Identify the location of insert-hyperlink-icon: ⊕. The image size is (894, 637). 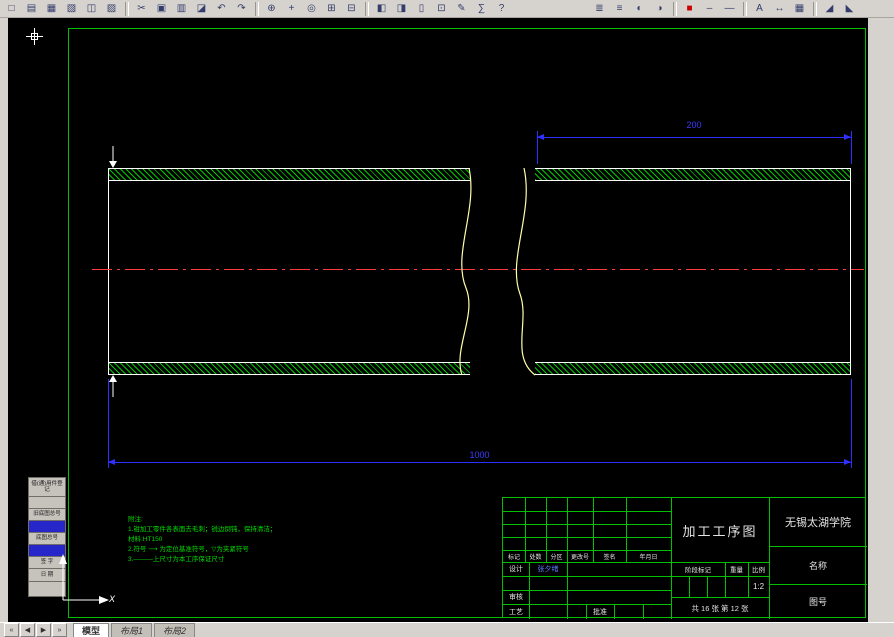
(271, 8).